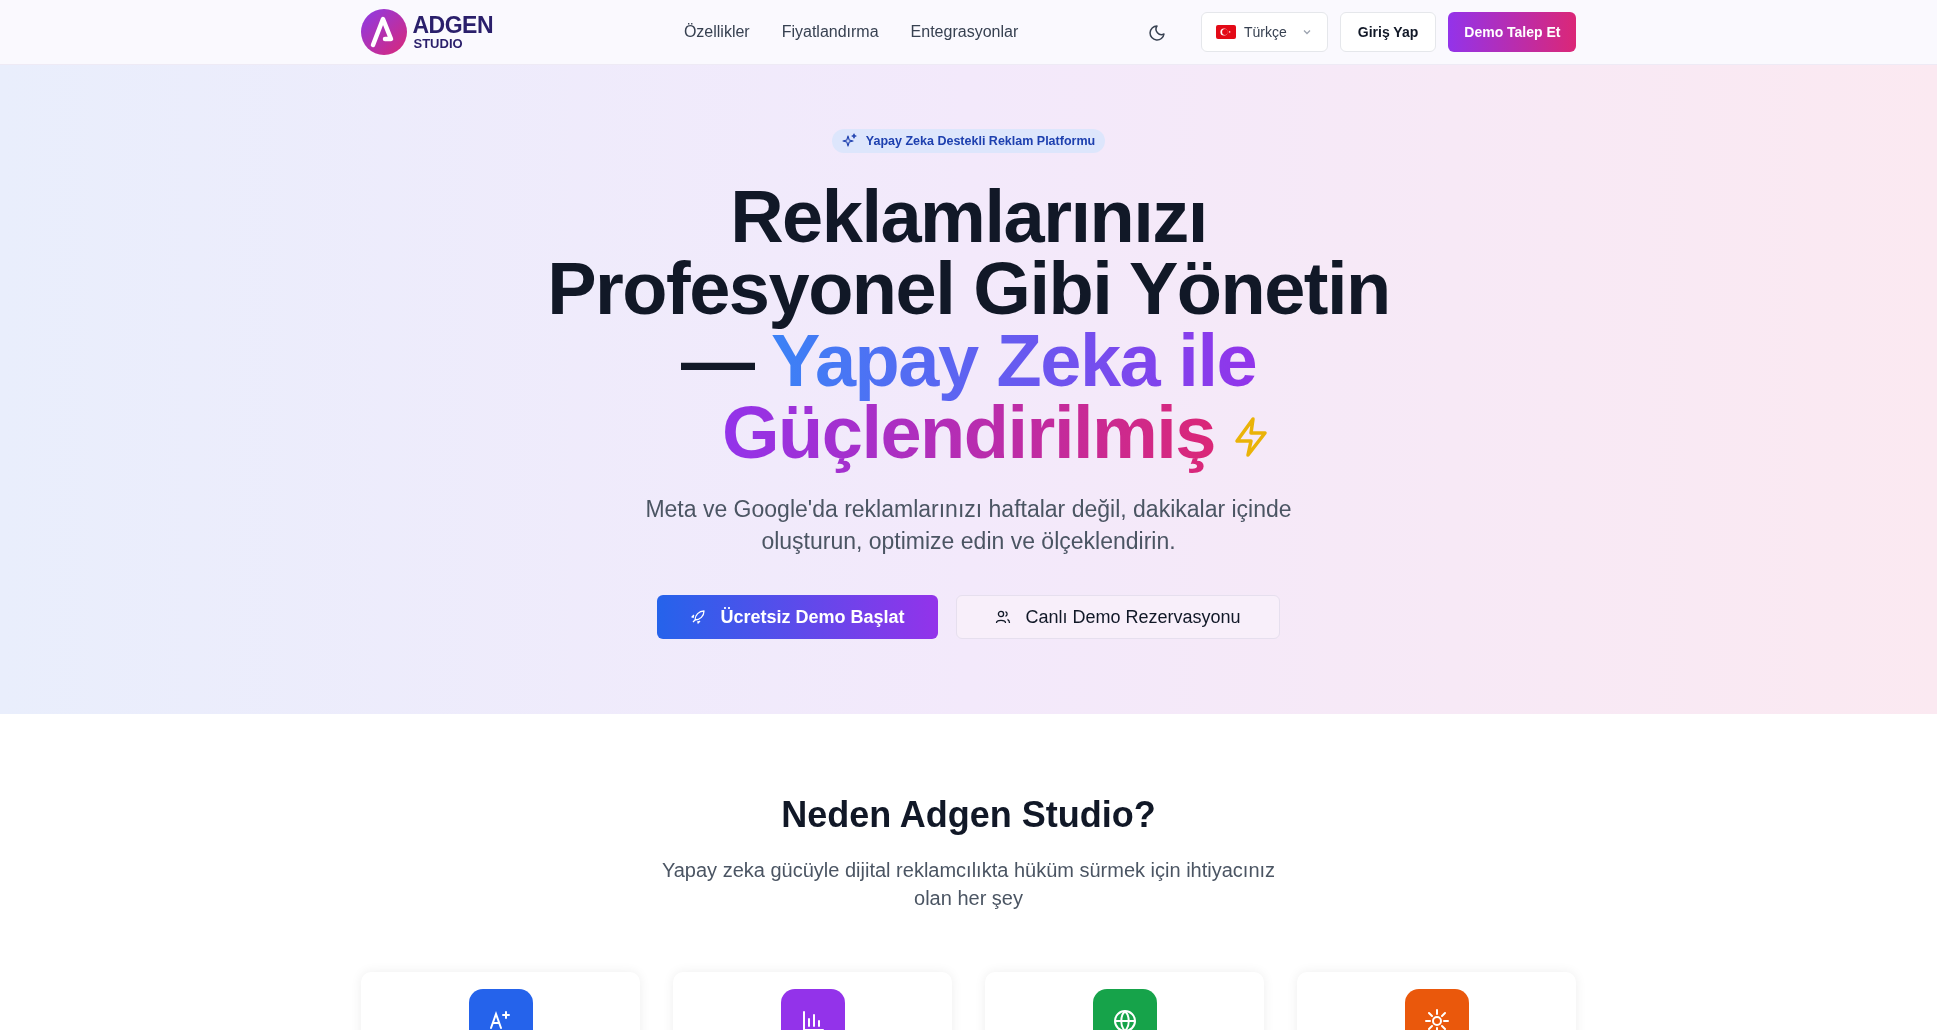 This screenshot has height=1030, width=1937. What do you see at coordinates (383, 32) in the screenshot?
I see `logo-icon` at bounding box center [383, 32].